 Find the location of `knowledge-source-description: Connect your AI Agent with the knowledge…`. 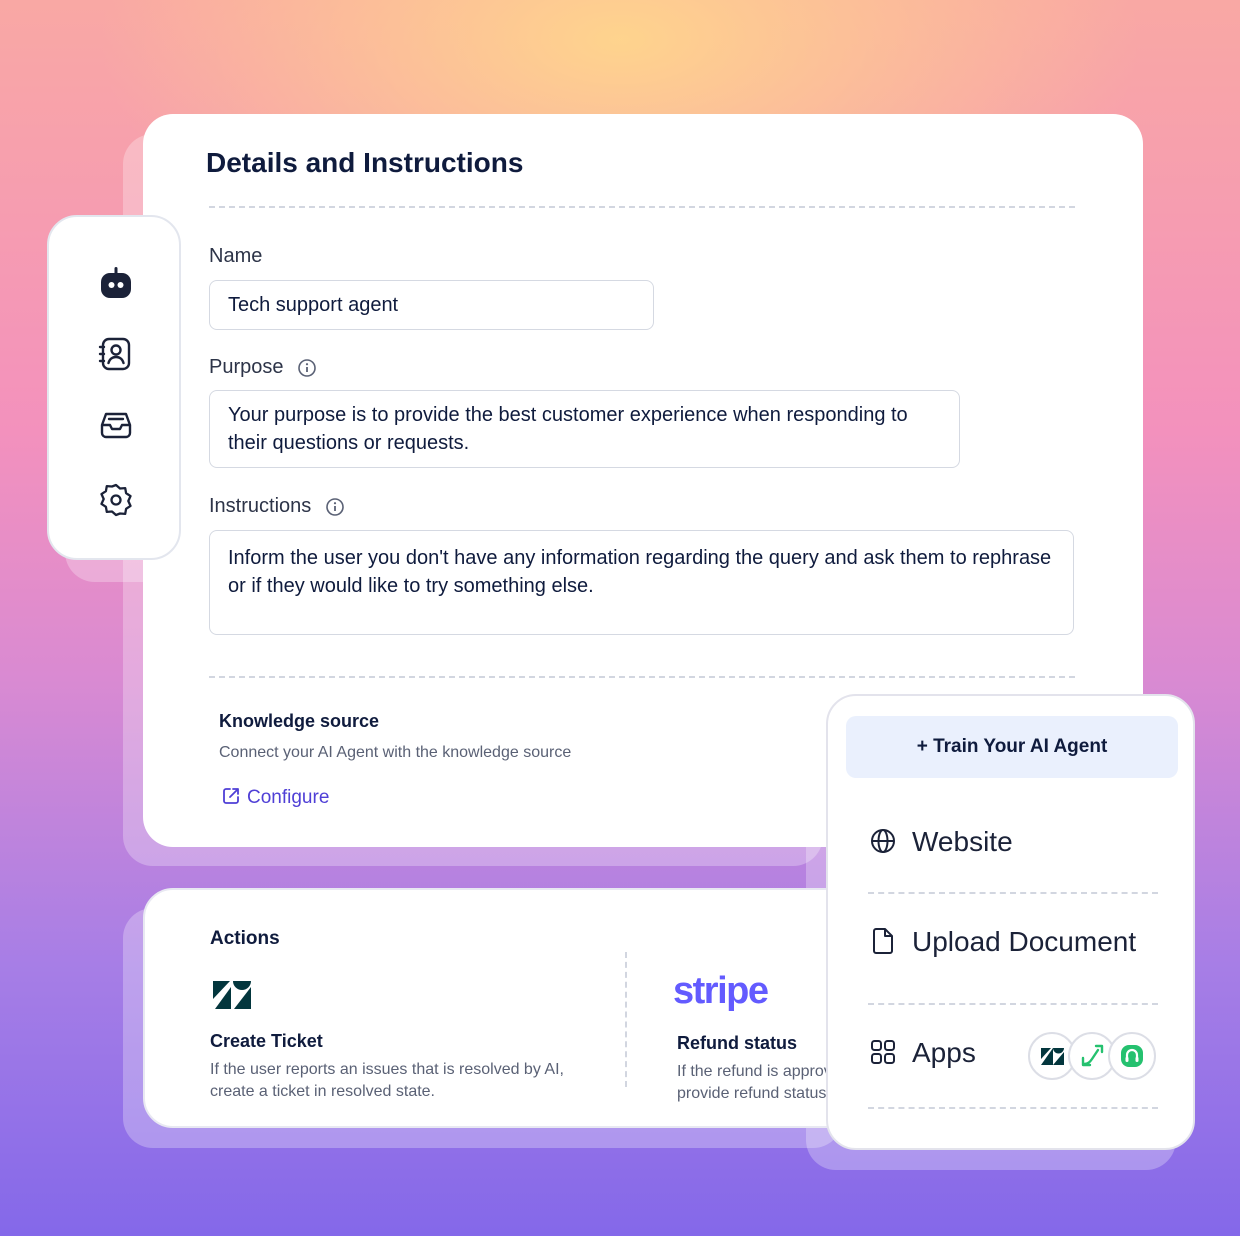

knowledge-source-description: Connect your AI Agent with the knowledge… is located at coordinates (395, 752).